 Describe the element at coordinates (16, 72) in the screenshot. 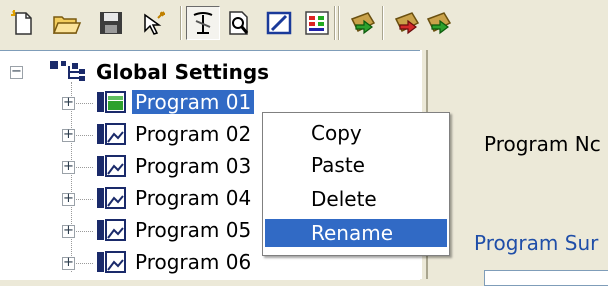

I see `collapse-root-expander: −` at that location.